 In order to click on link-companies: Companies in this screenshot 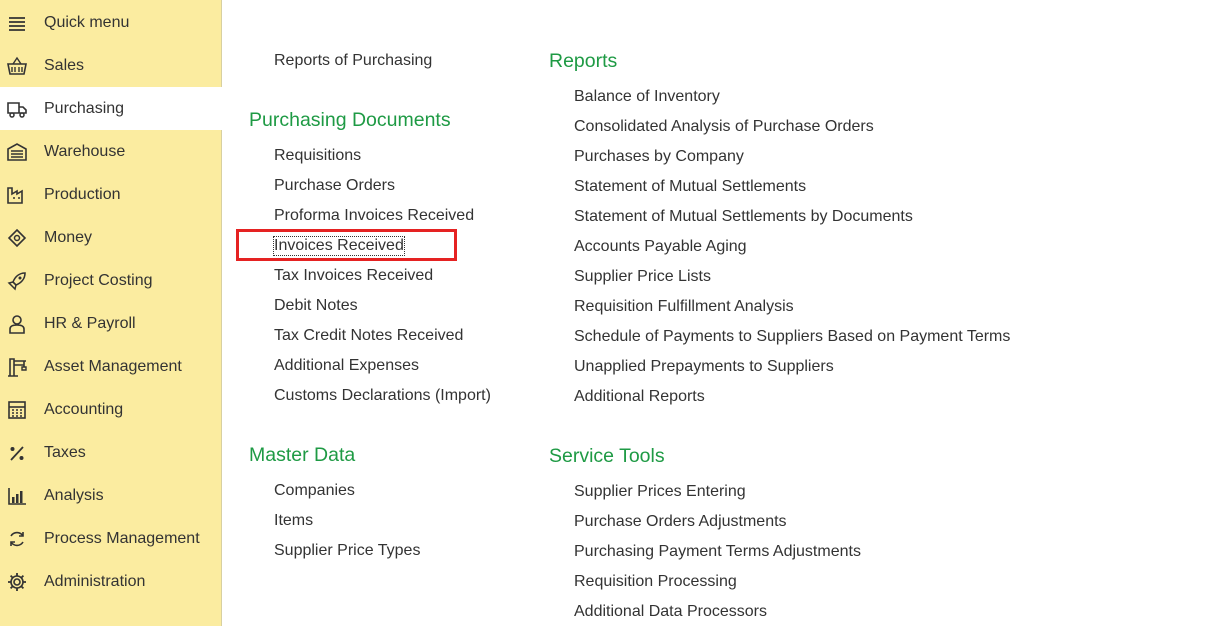, I will do `click(314, 491)`.